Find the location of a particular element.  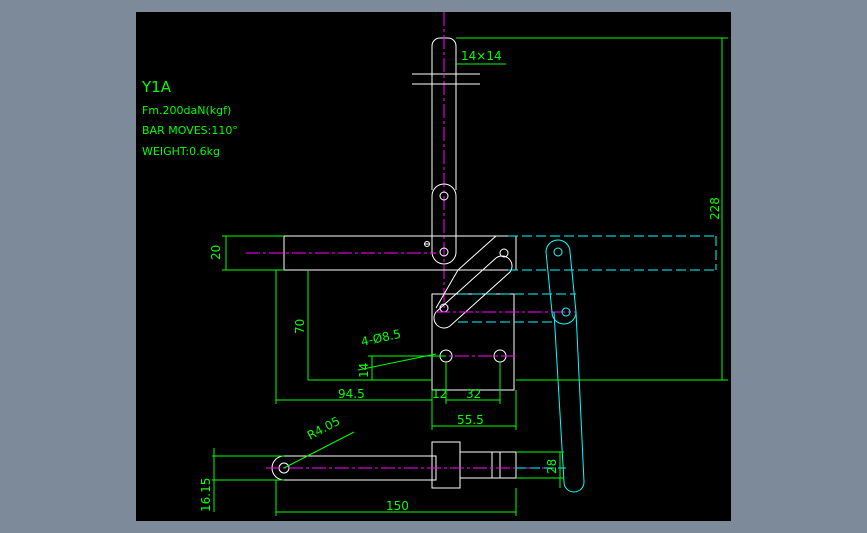

svg-text: 150 is located at coordinates (397, 506).